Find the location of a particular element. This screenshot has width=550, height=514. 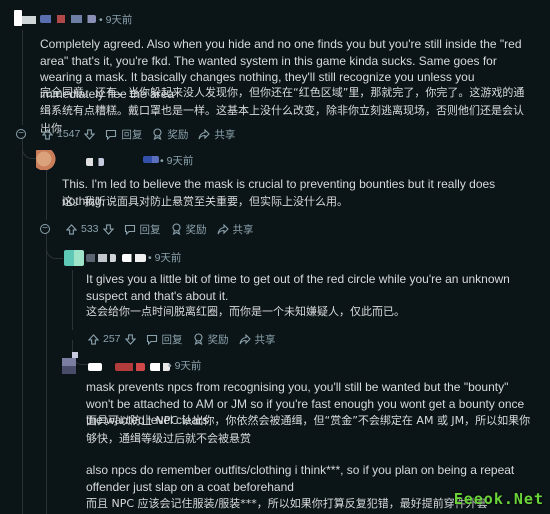

comment-text-zh: 这。我听说面具对防止悬赏至关重要，但实际上没什么用。 is located at coordinates (205, 201).